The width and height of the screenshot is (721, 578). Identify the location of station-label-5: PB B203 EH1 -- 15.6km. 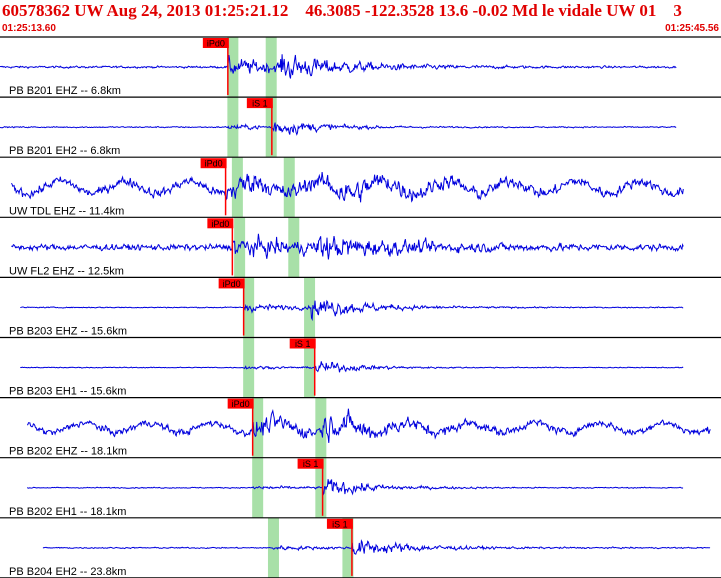
(67, 392).